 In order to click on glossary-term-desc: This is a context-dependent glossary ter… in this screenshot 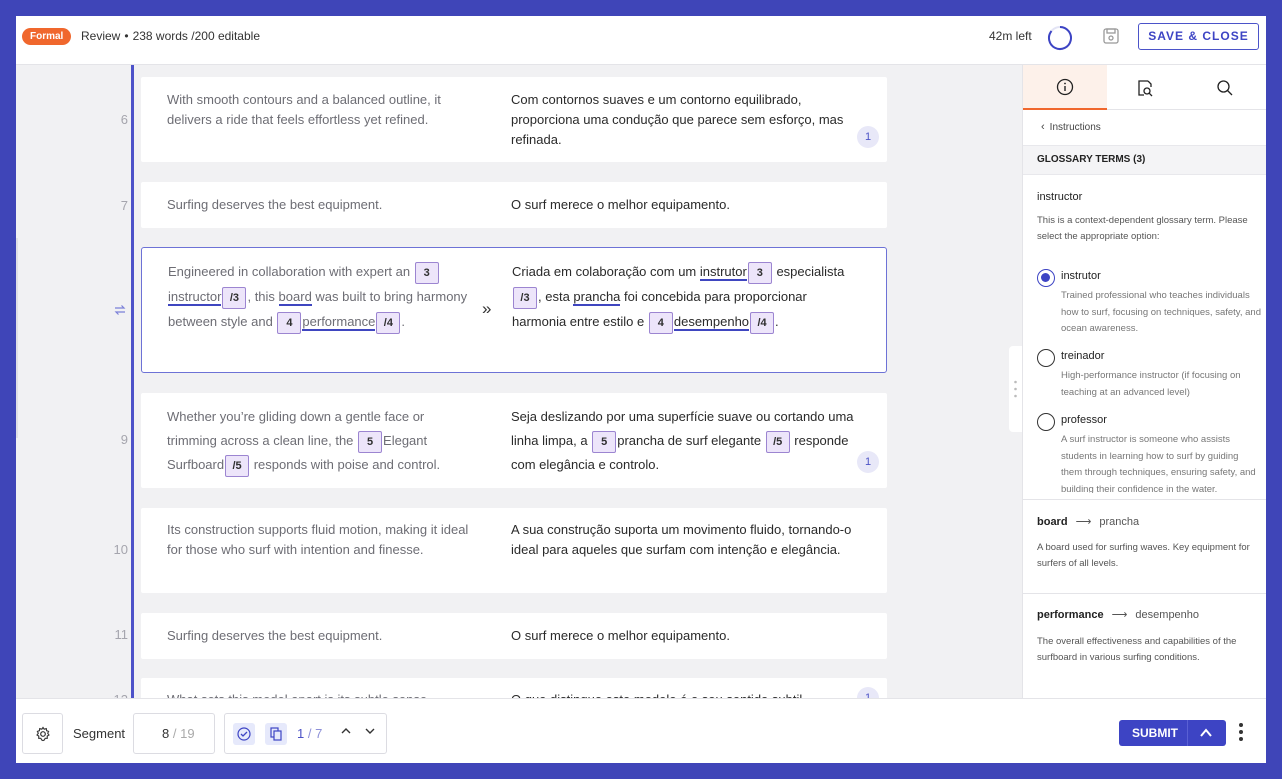, I will do `click(1142, 228)`.